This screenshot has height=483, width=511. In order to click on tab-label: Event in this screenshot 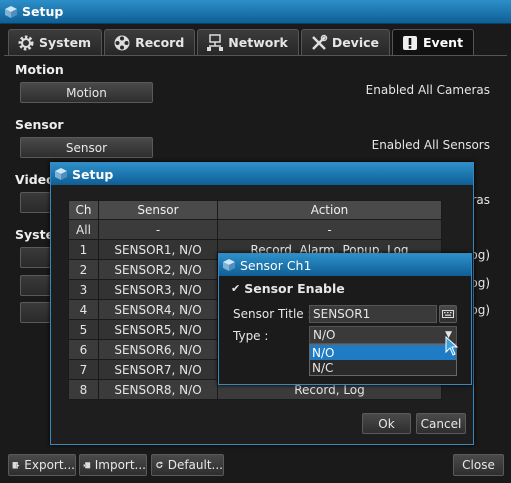, I will do `click(443, 42)`.